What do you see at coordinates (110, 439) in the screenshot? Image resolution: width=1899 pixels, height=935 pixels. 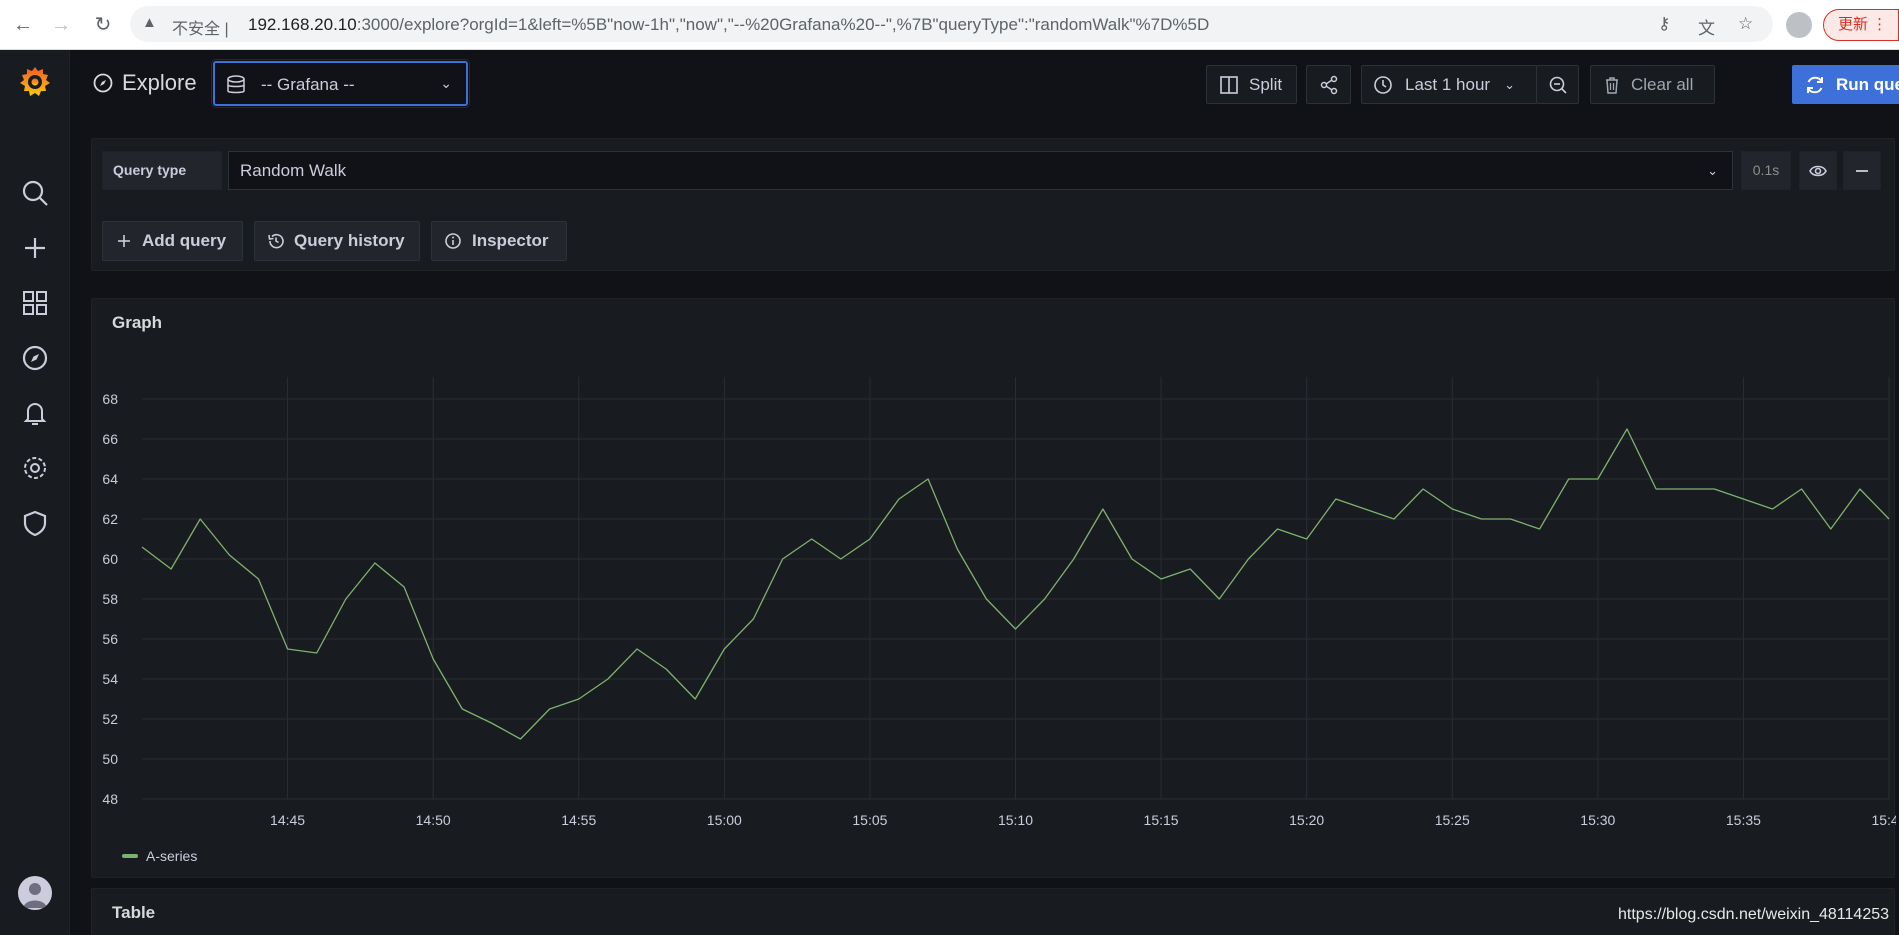 I see `y-tick-label: 66` at bounding box center [110, 439].